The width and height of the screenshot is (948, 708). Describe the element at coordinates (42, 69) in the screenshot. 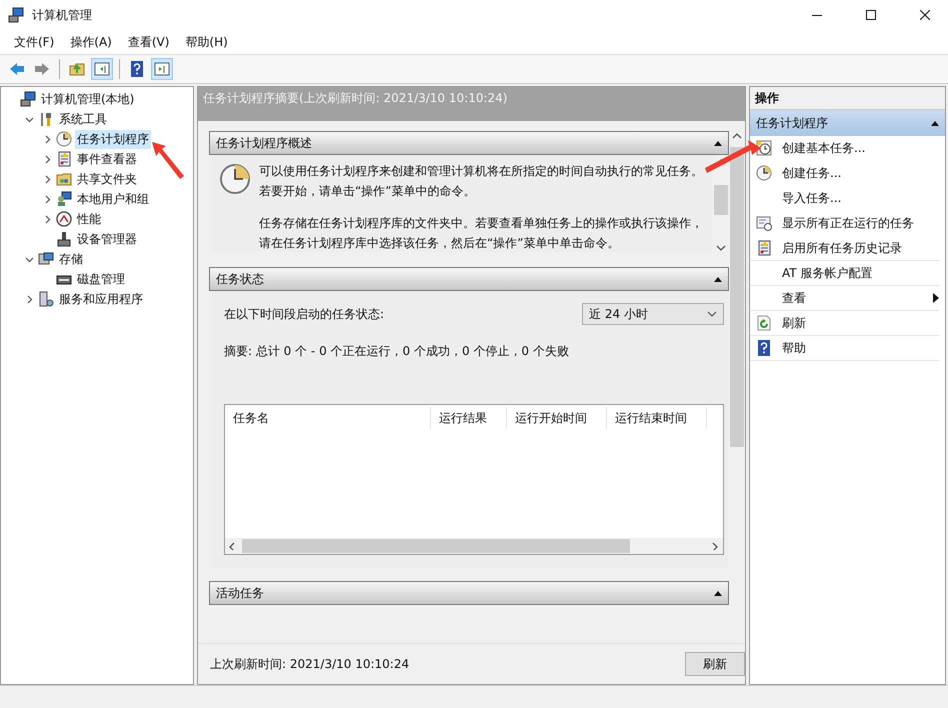

I see `forward-arrow-icon` at that location.